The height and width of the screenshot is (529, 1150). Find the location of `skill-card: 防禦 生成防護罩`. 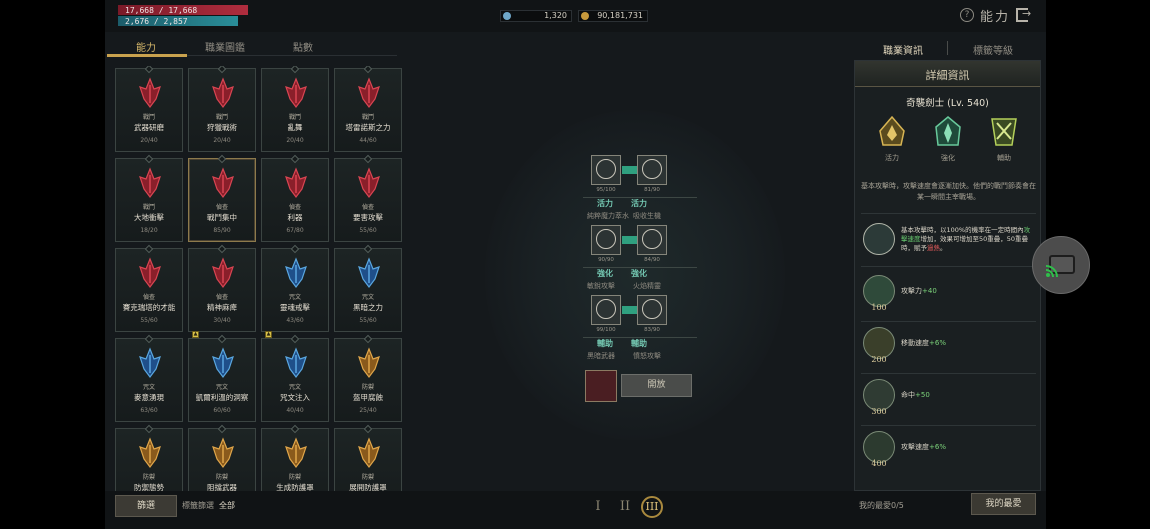

skill-card: 防禦 生成防護罩 is located at coordinates (295, 457).